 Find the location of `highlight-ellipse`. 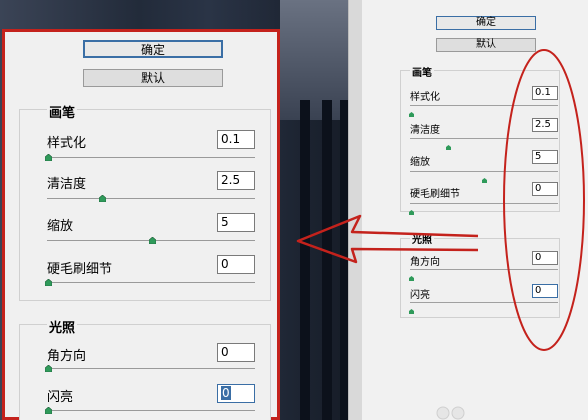

highlight-ellipse is located at coordinates (544, 200).